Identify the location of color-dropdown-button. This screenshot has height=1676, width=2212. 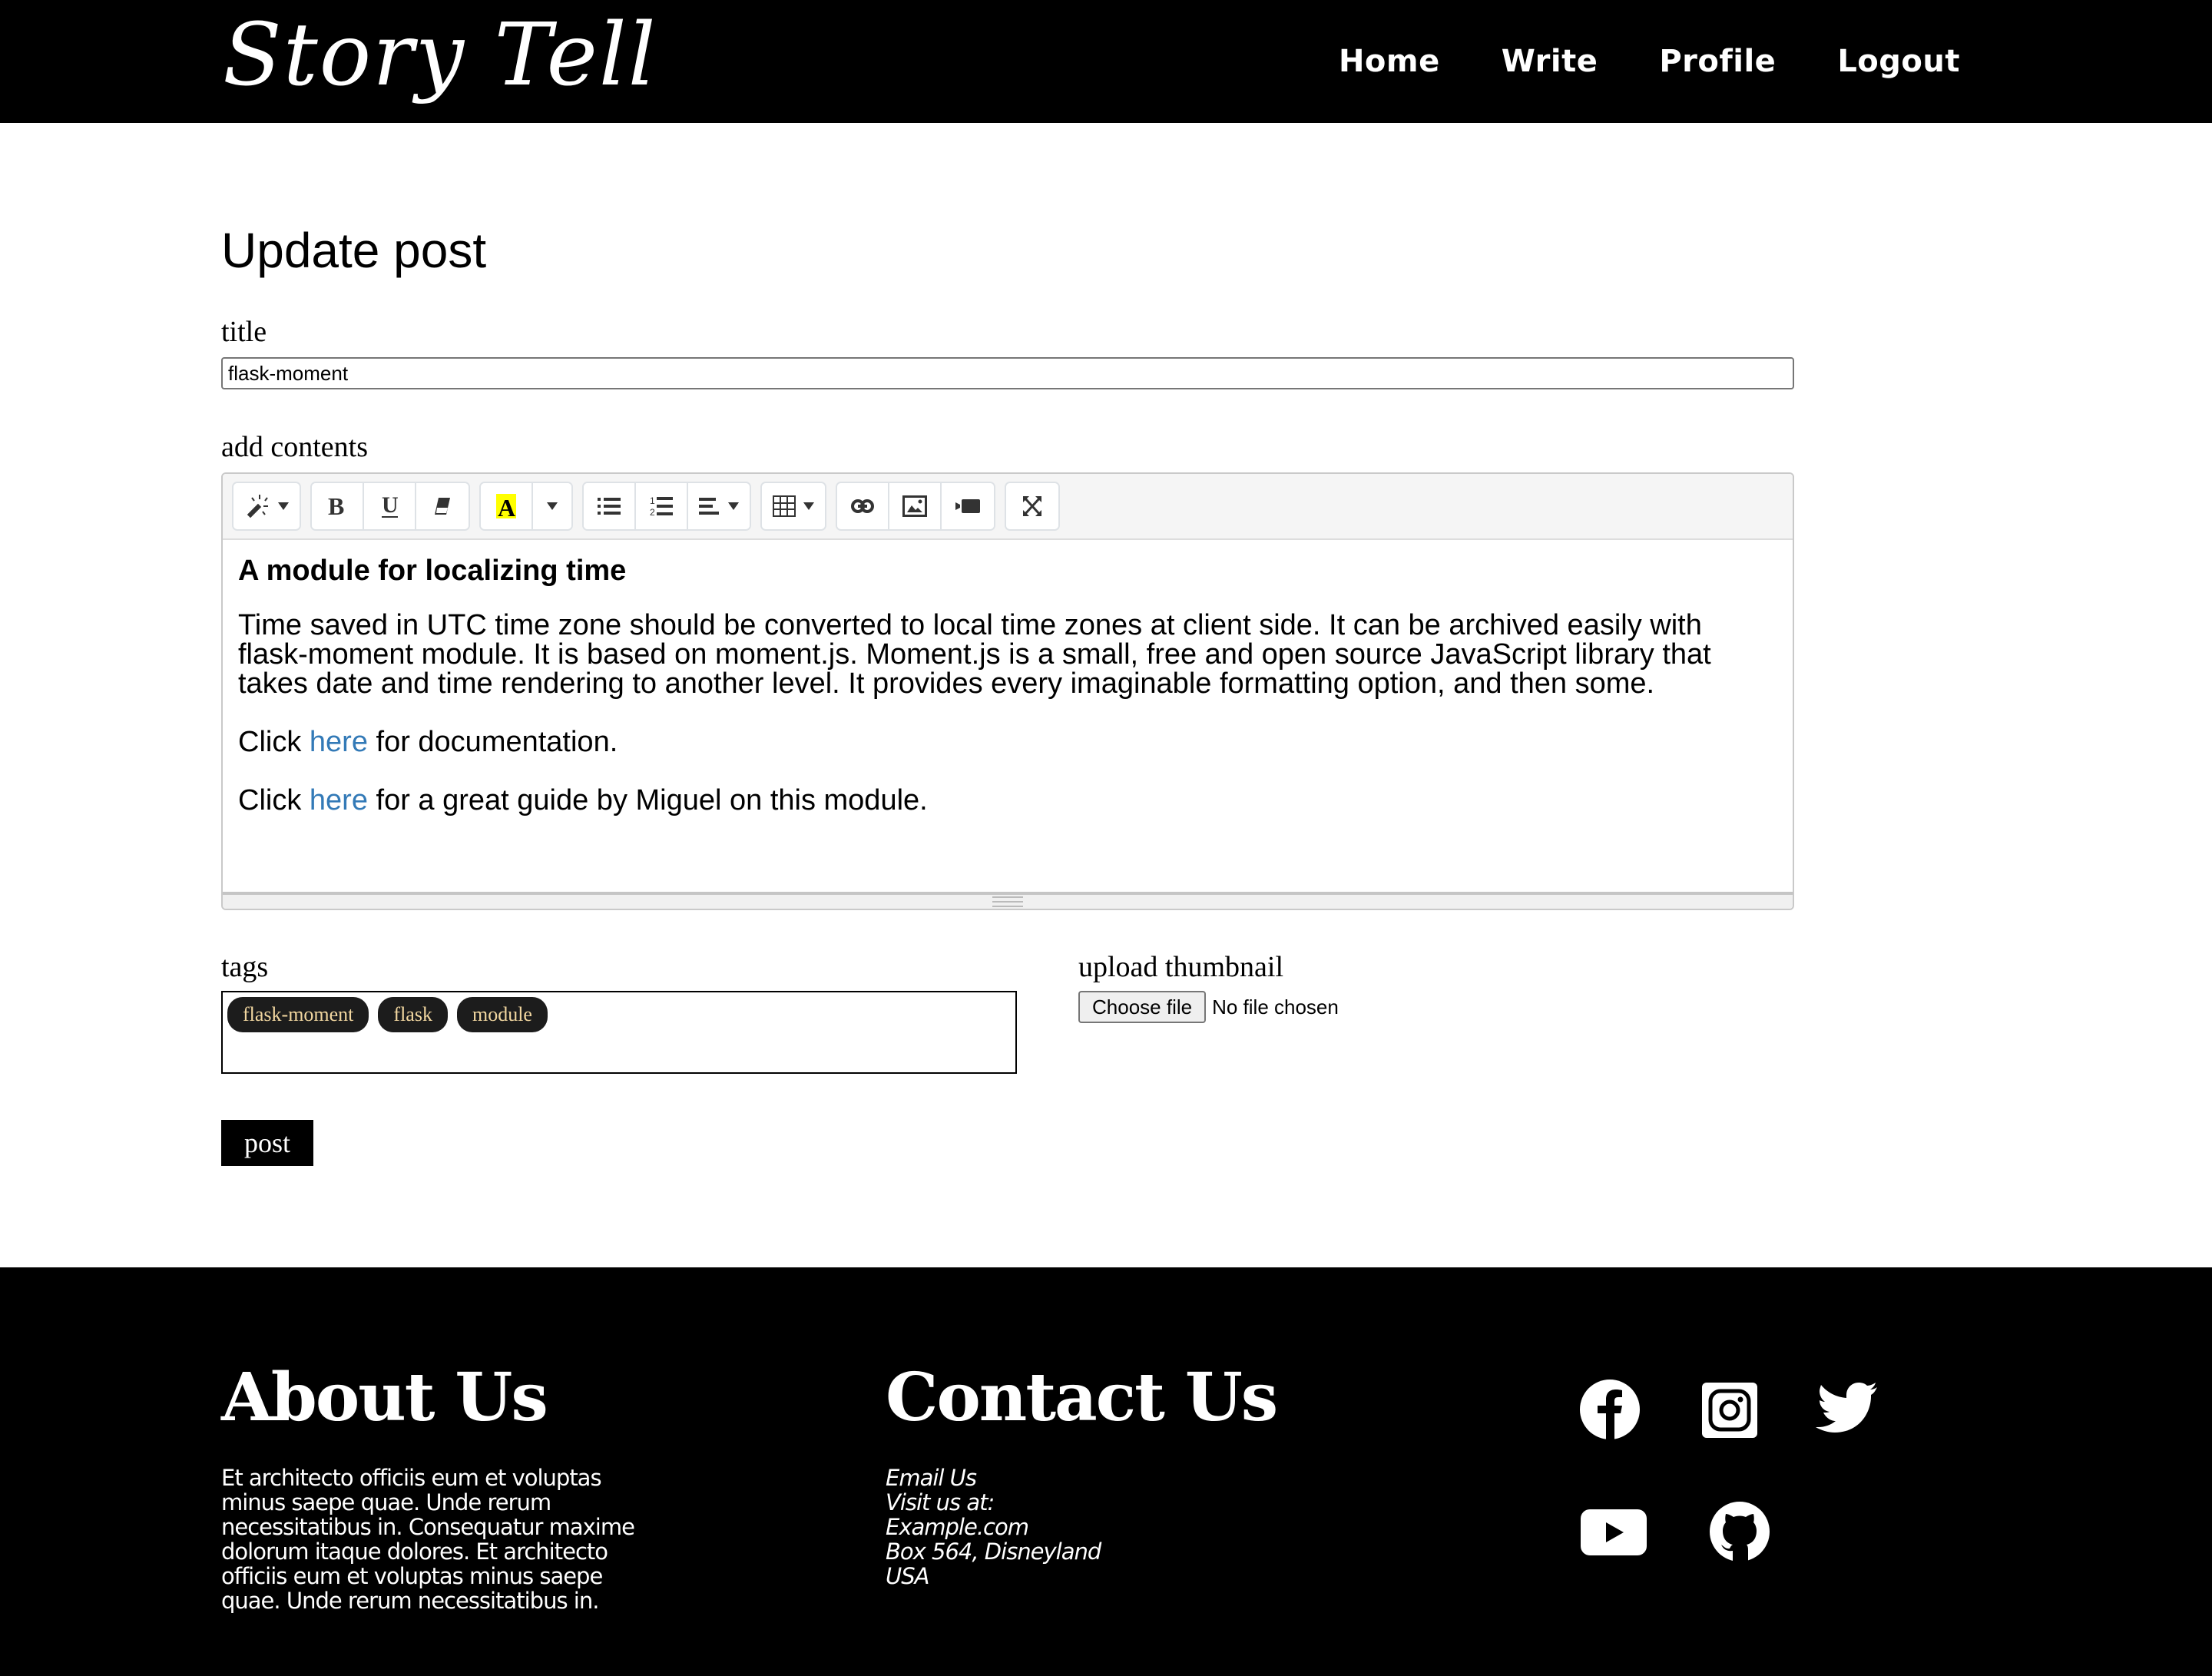
(552, 506).